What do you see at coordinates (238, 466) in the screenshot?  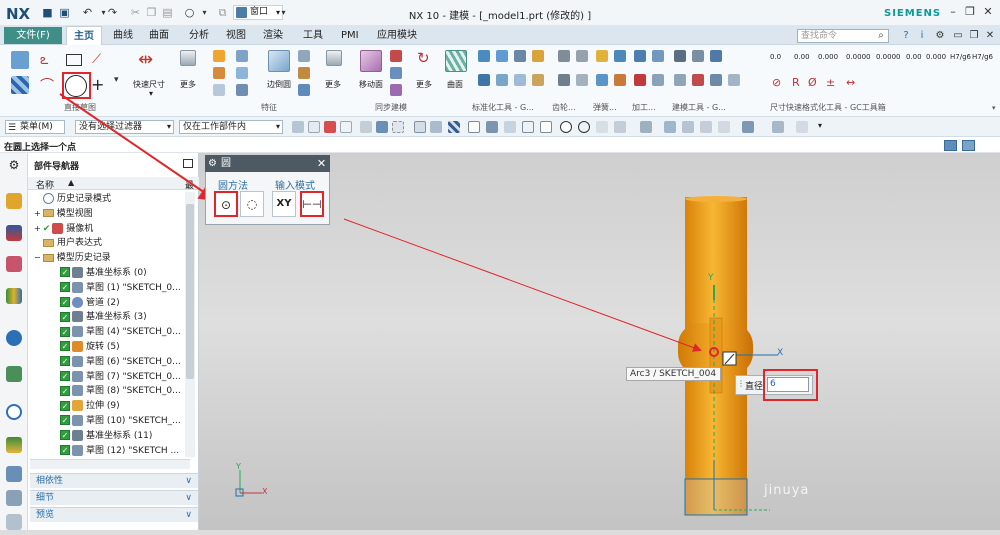 I see `triad-y-label: Y` at bounding box center [238, 466].